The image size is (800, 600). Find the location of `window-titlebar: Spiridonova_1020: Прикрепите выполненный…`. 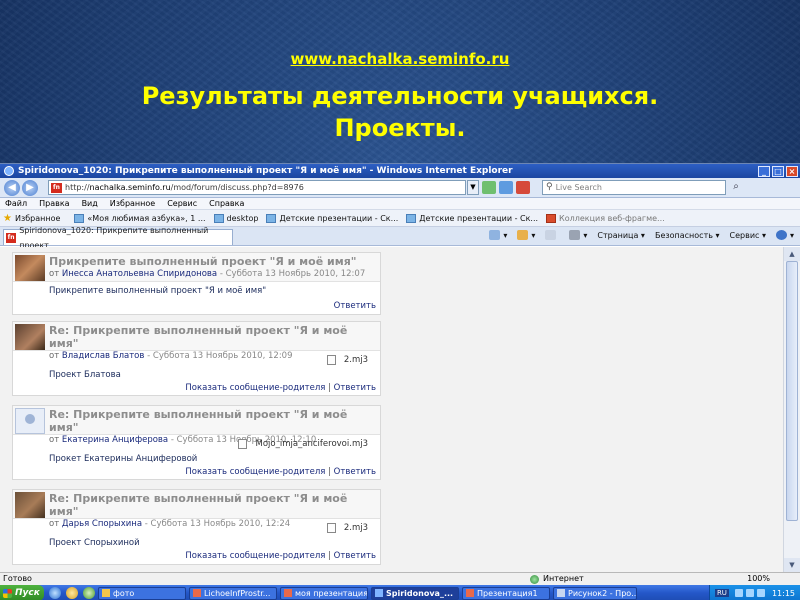

window-titlebar: Spiridonova_1020: Прикрепите выполненный… is located at coordinates (400, 171).